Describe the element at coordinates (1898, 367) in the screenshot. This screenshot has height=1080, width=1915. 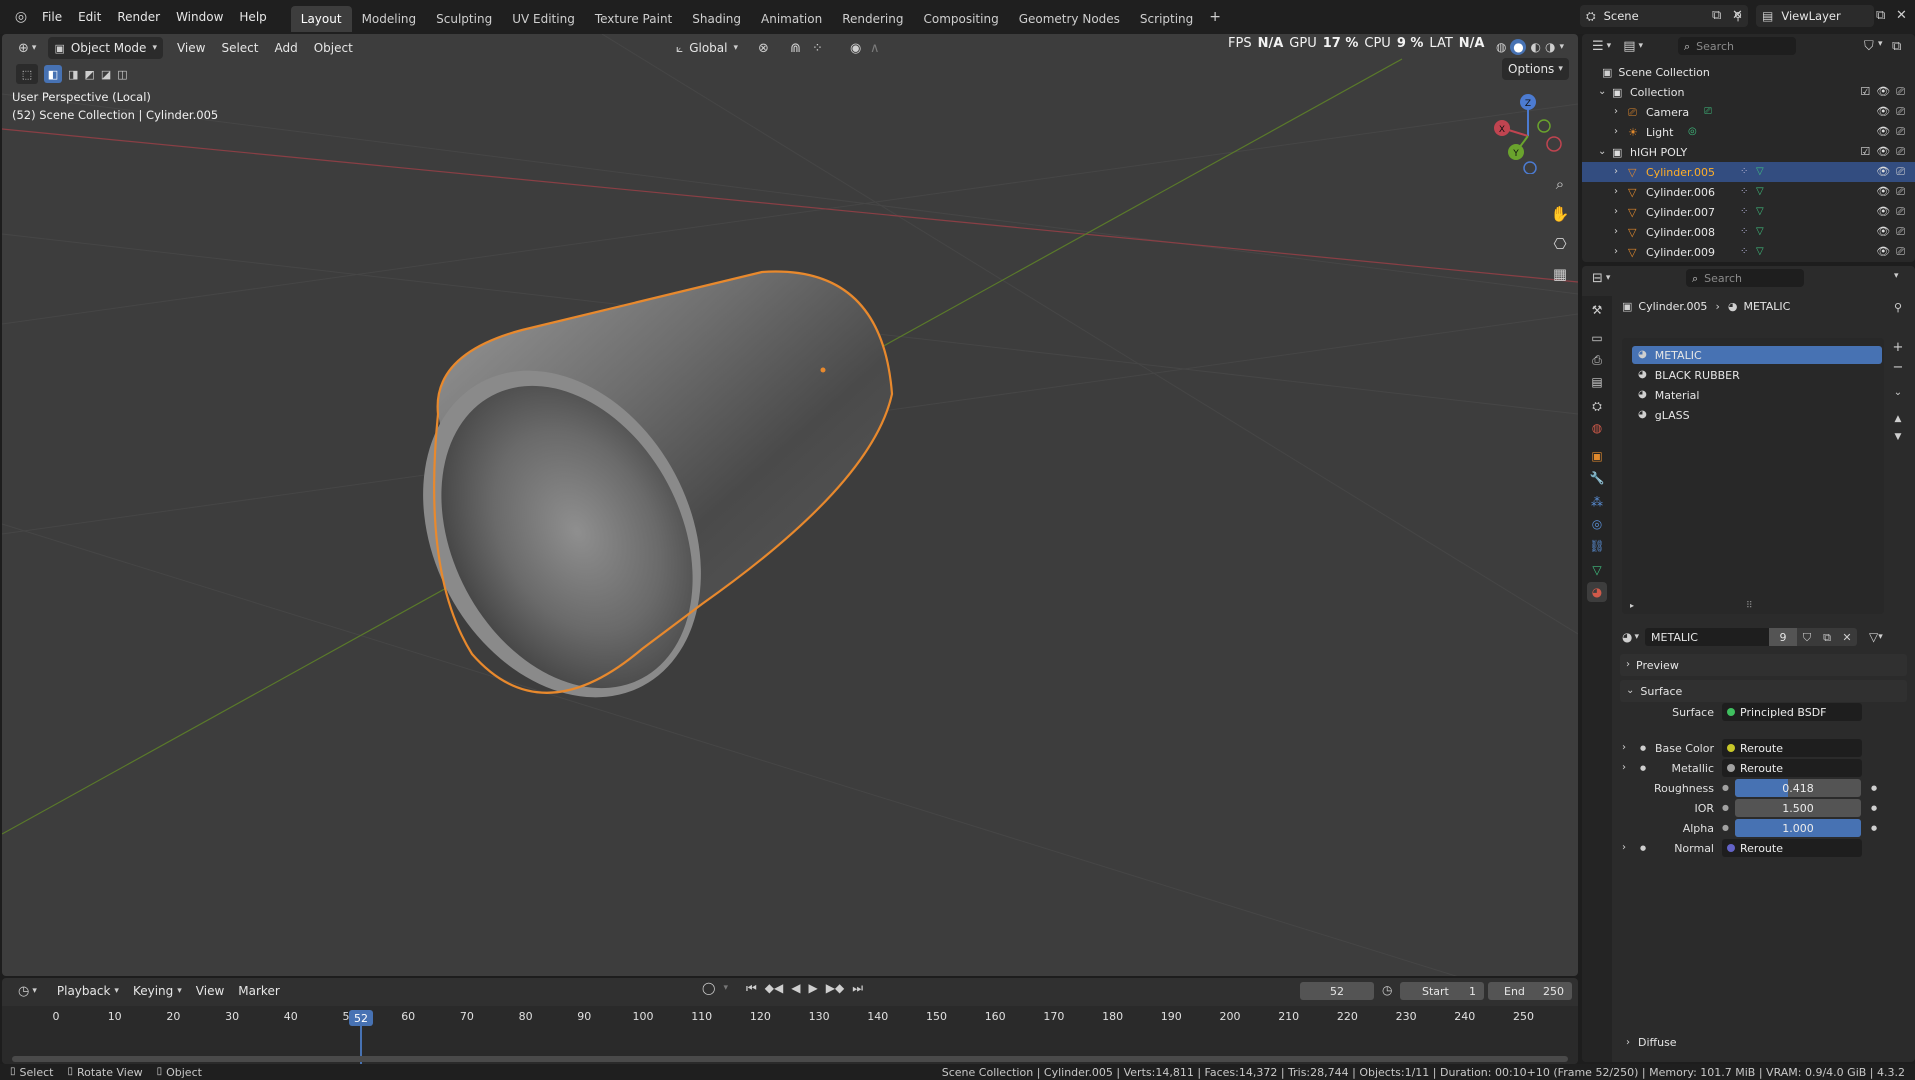
I see `remove-slot-icon: −` at that location.